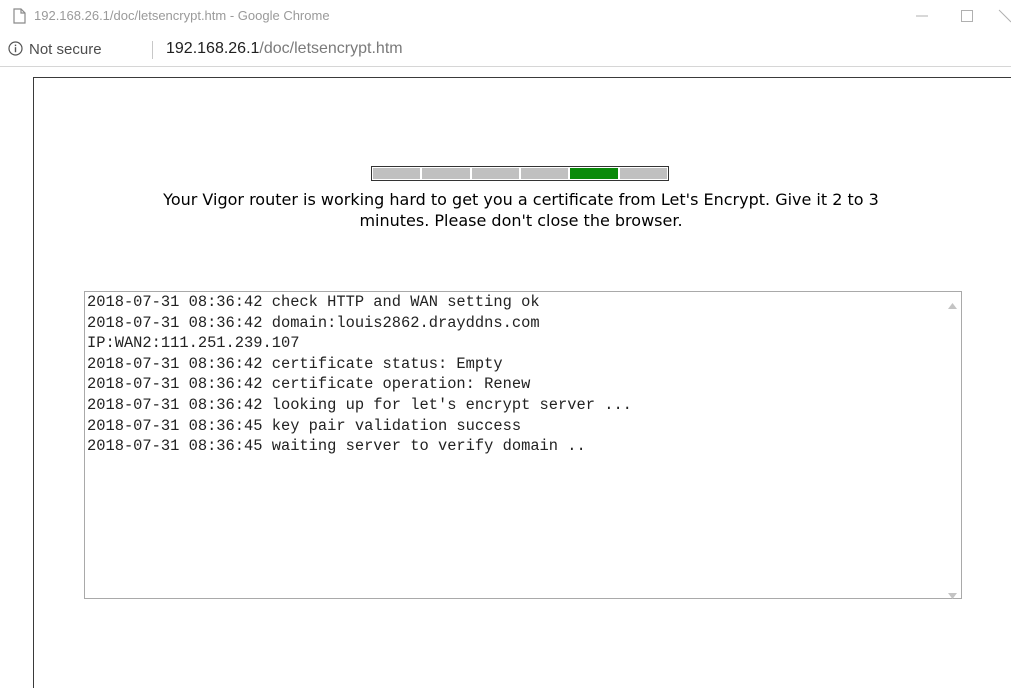  Describe the element at coordinates (331, 48) in the screenshot. I see `url-path: /doc/letsencrypt.htm` at that location.